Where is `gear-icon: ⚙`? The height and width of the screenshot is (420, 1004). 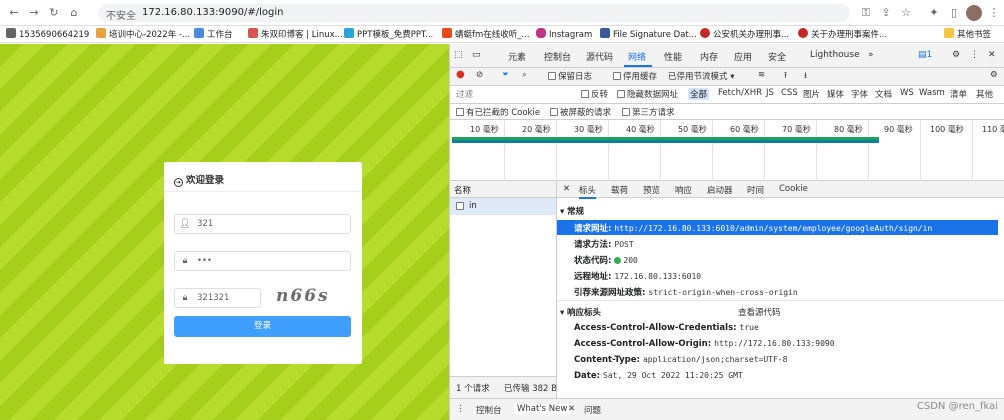 gear-icon: ⚙ is located at coordinates (956, 55).